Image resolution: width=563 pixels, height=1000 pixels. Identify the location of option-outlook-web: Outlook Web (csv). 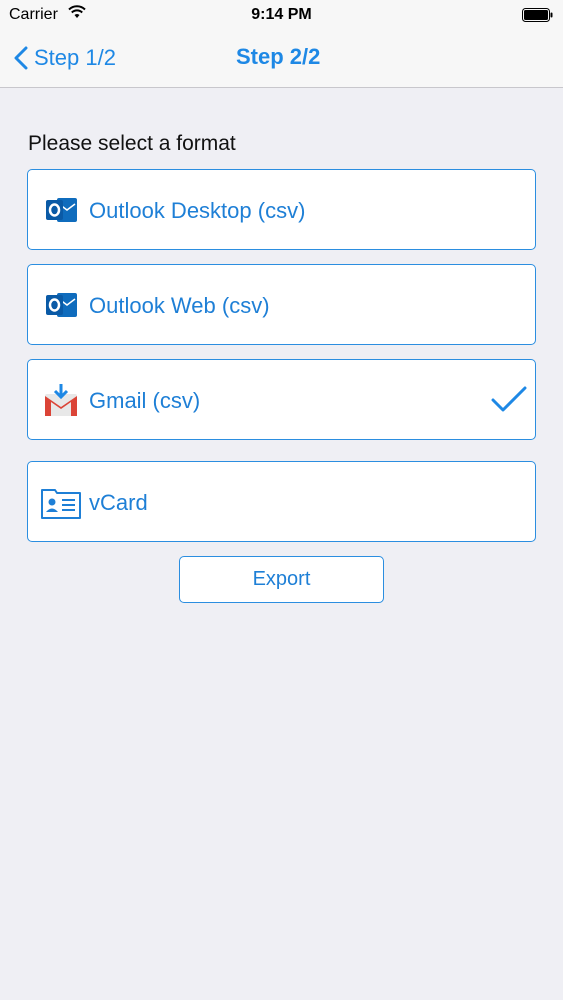
(281, 304).